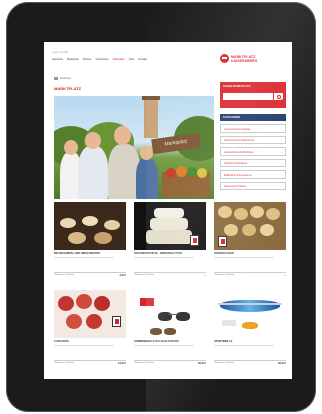 This screenshot has width=322, height=414. What do you see at coordinates (253, 185) in the screenshot?
I see `category-item: Spielzeug & Hobbies ›` at bounding box center [253, 185].